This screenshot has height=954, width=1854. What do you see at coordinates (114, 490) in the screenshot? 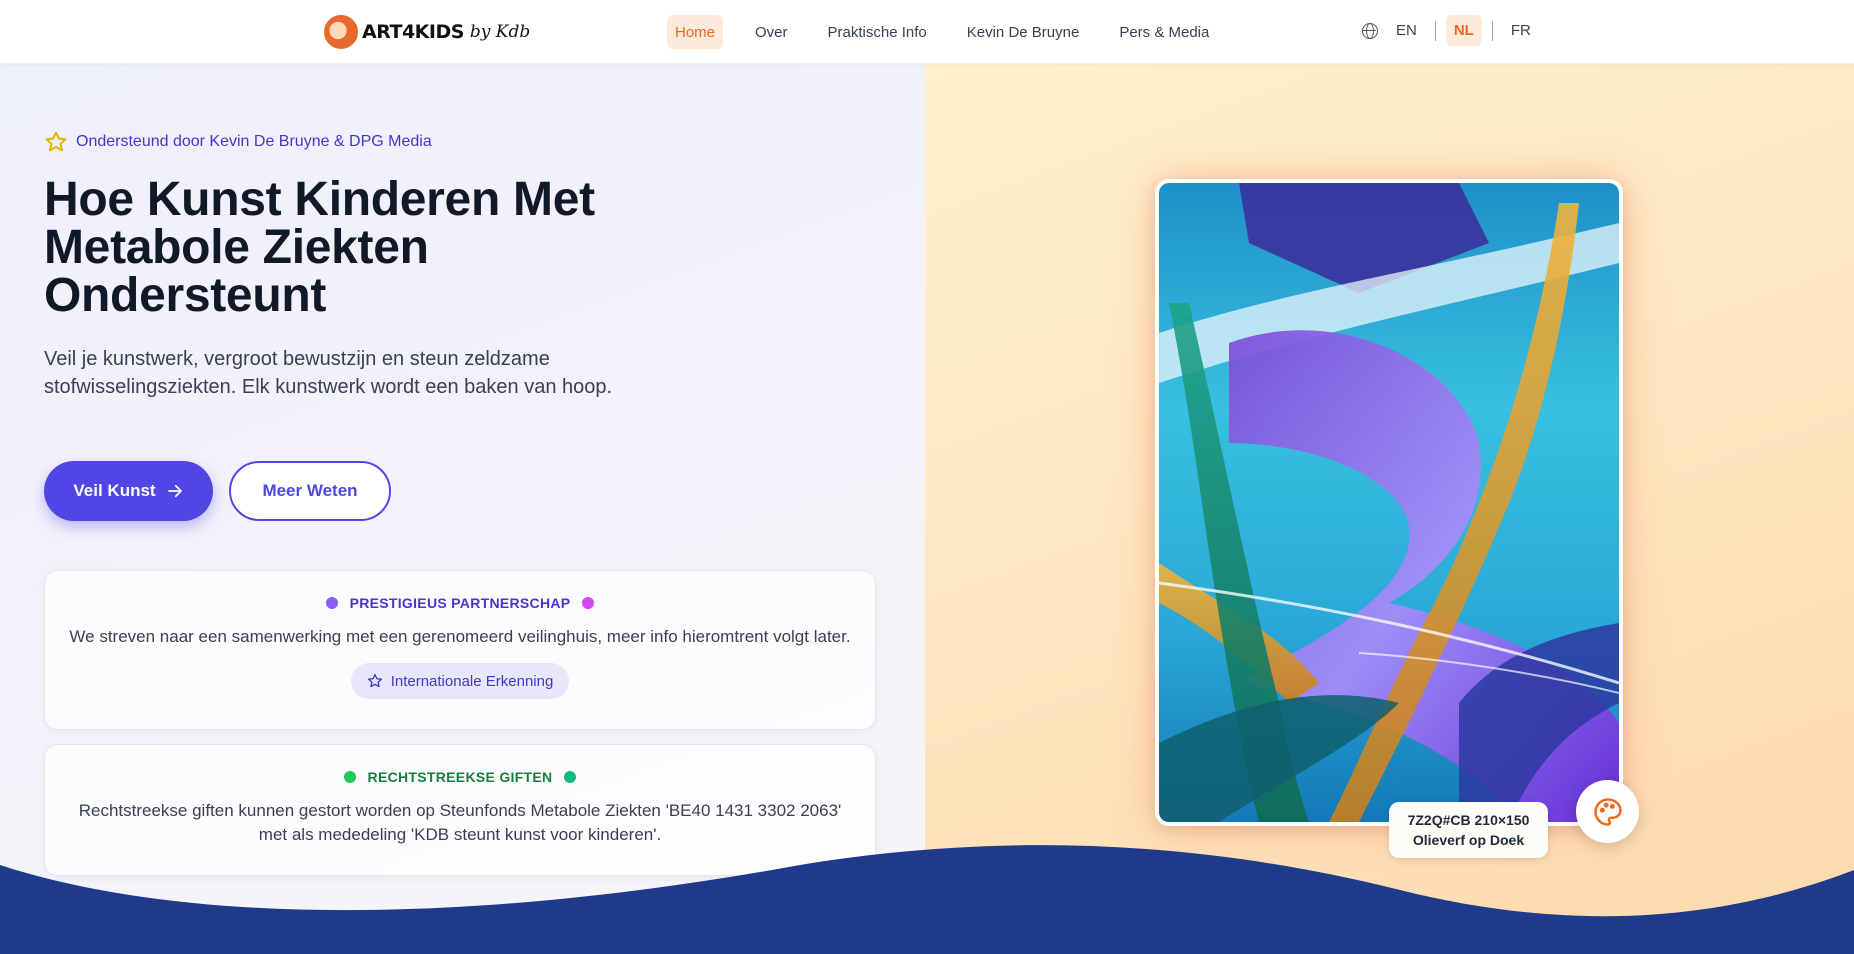
I see `veil-kunst-label: Veil Kunst` at bounding box center [114, 490].